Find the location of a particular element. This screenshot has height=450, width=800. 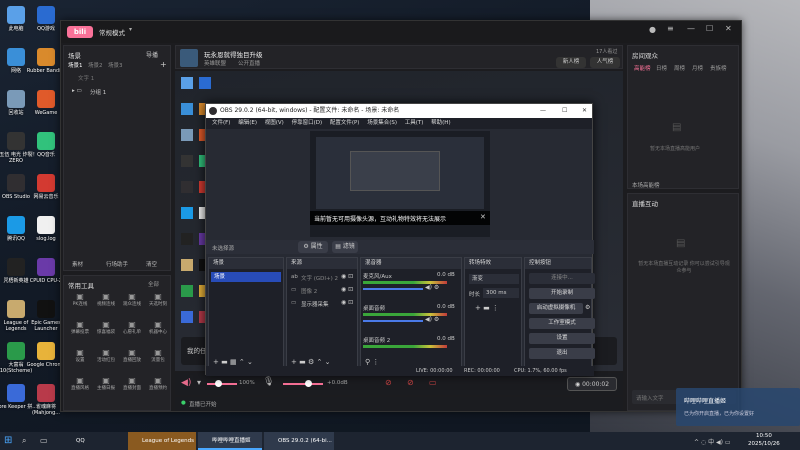

source-item: 图像 2 is located at coordinates (309, 291).